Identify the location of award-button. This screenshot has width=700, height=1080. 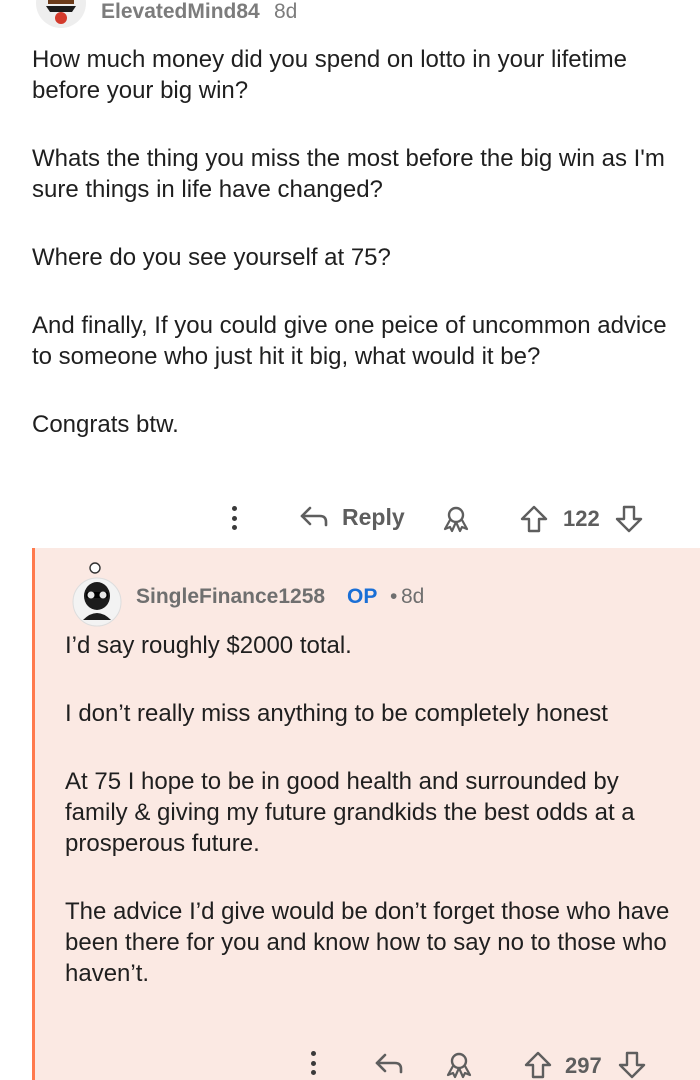
(456, 519).